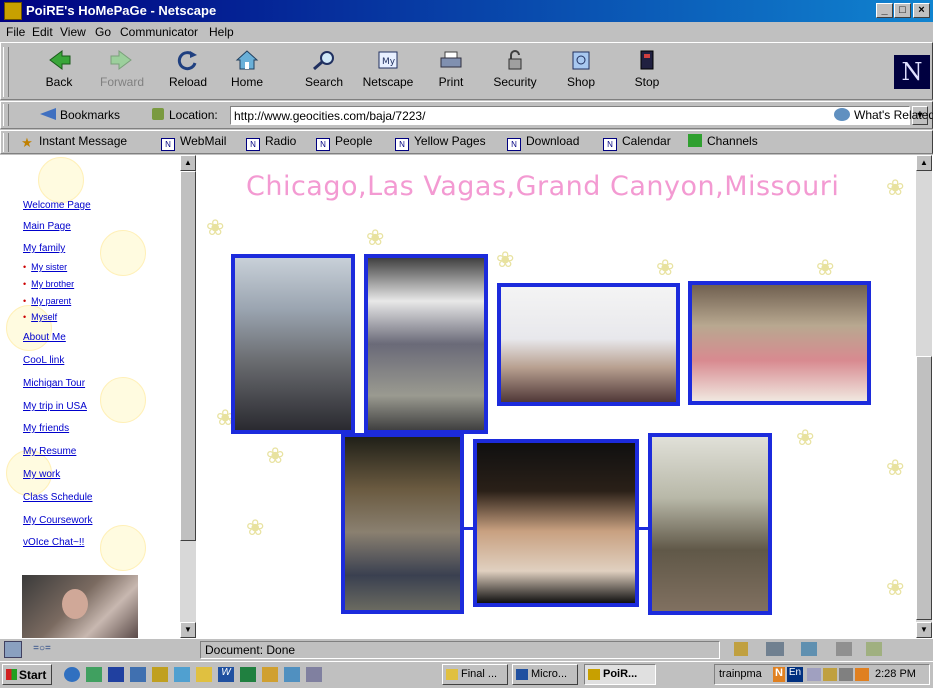 This screenshot has height=688, width=933. What do you see at coordinates (45, 267) in the screenshot?
I see `nav-link-my-sister: My sister` at bounding box center [45, 267].